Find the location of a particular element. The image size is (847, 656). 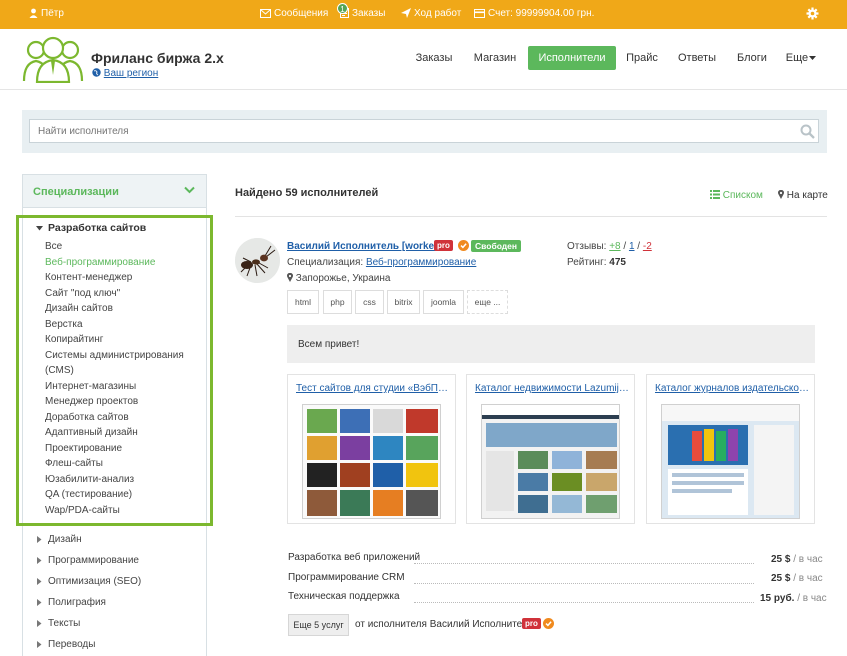

sidebar-group-web-dev: Разработка сайтов is located at coordinates (97, 228).